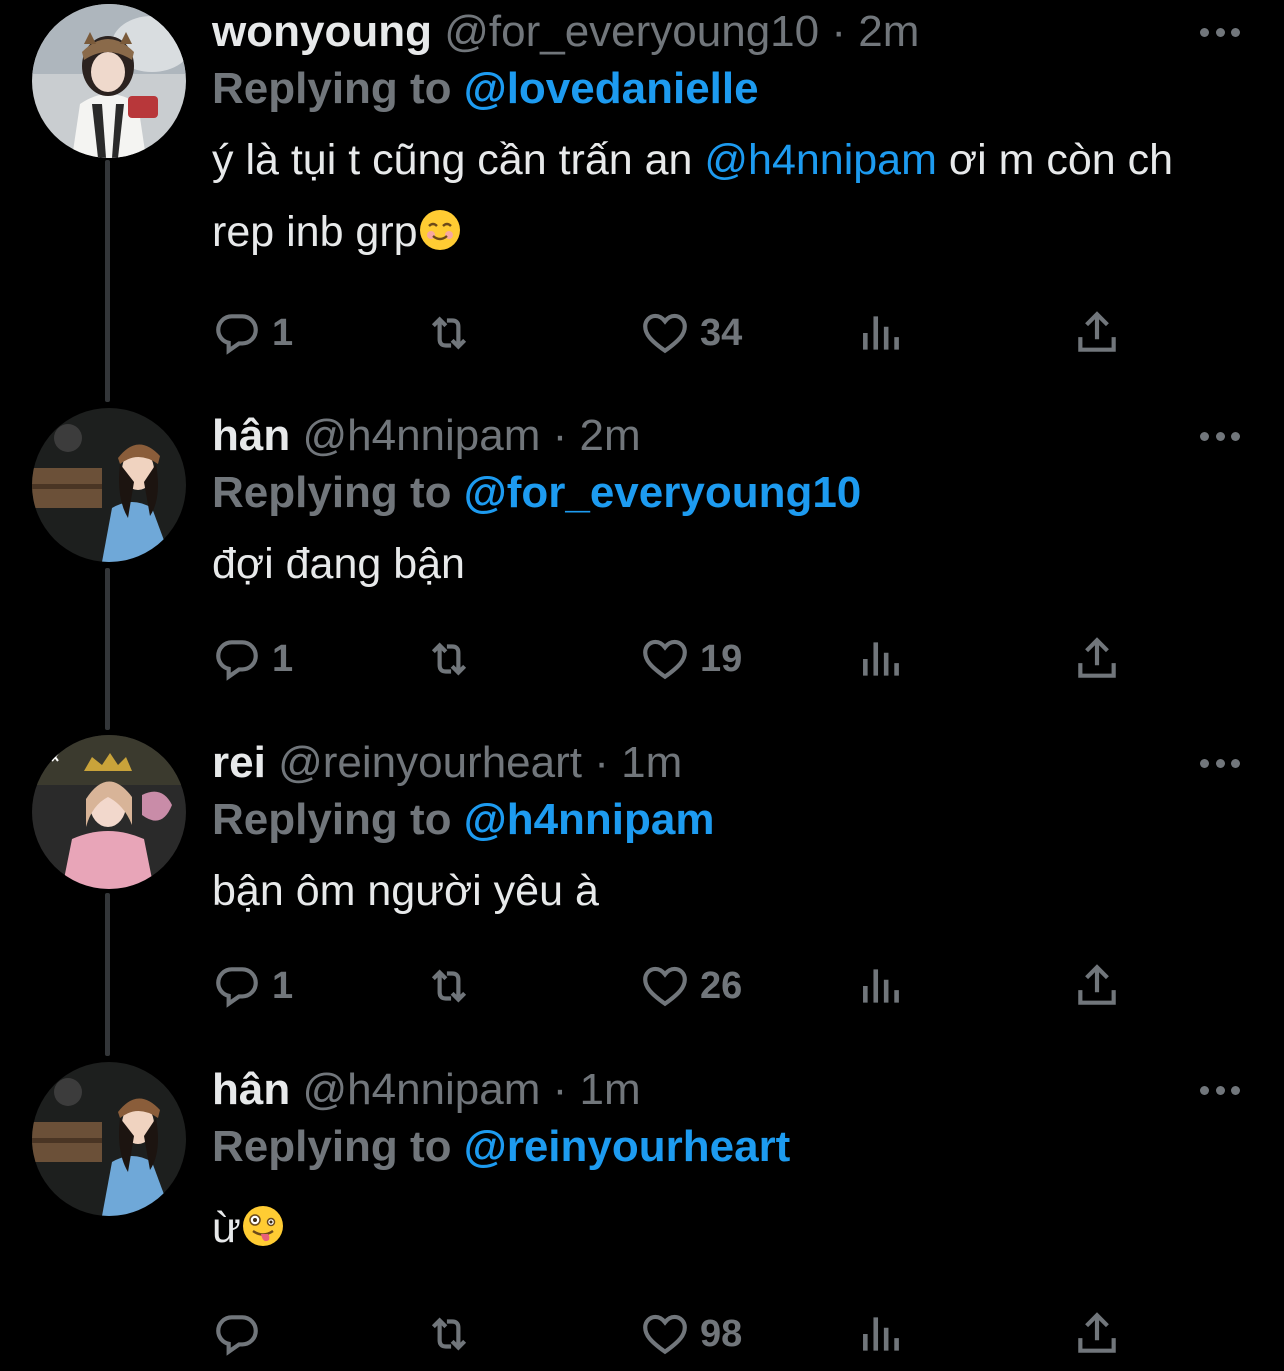 The image size is (1284, 1371). Describe the element at coordinates (338, 564) in the screenshot. I see `tweet-text: đợi đang bận` at that location.